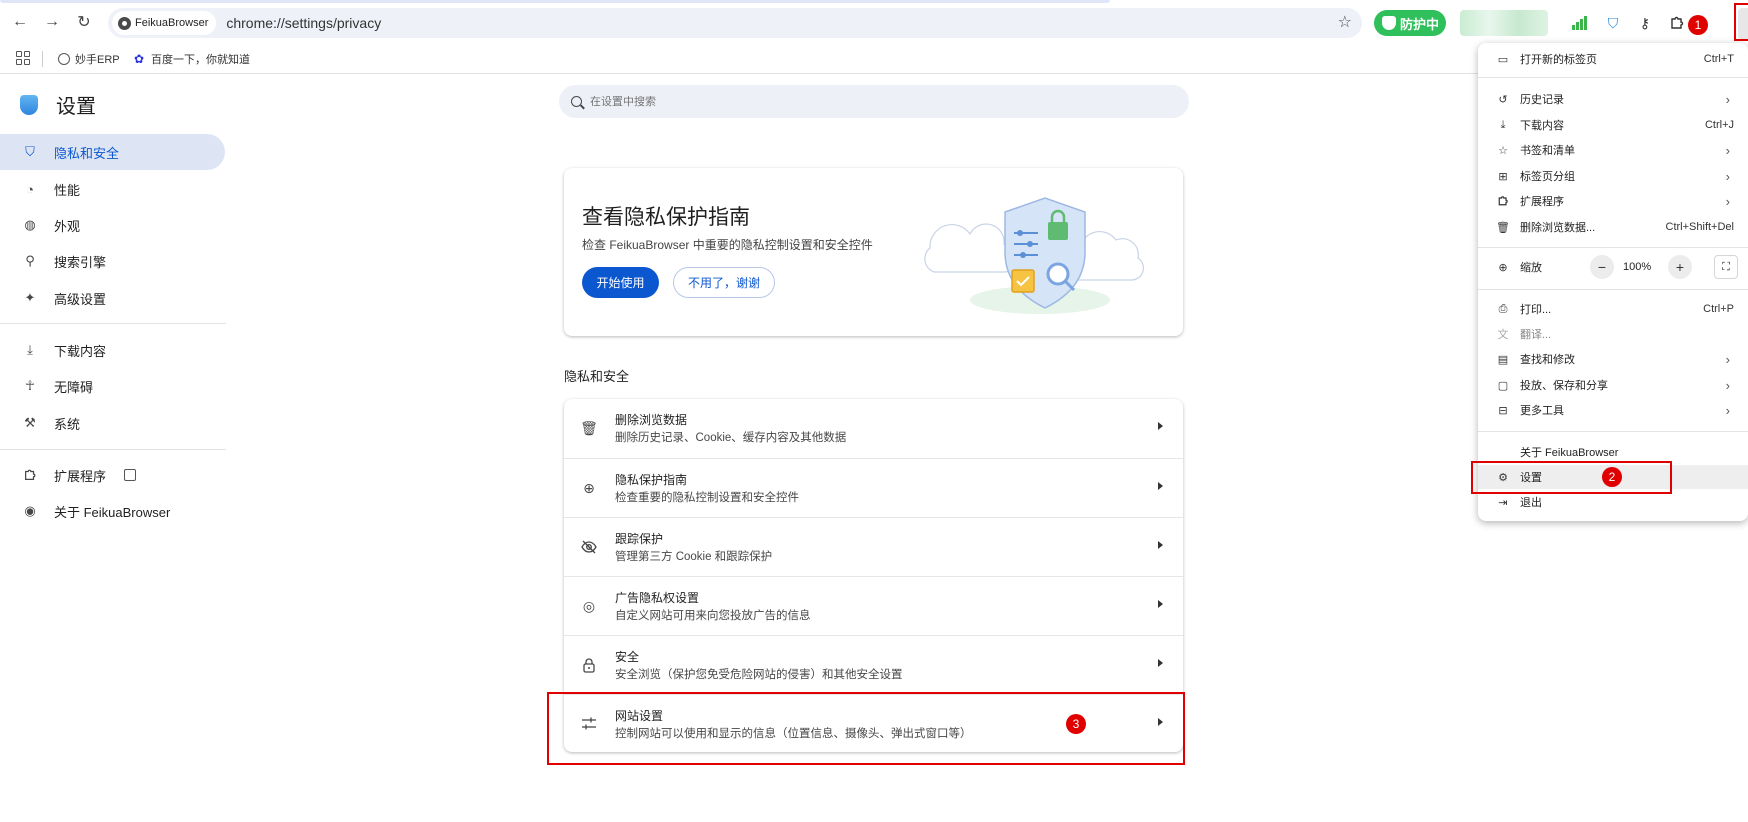 This screenshot has height=822, width=1748. Describe the element at coordinates (873, 428) in the screenshot. I see `settings-row-clear-data: 🗑︎ 删除浏览数据 删除历史记录、Cookie、缓存内容及其他数据` at that location.